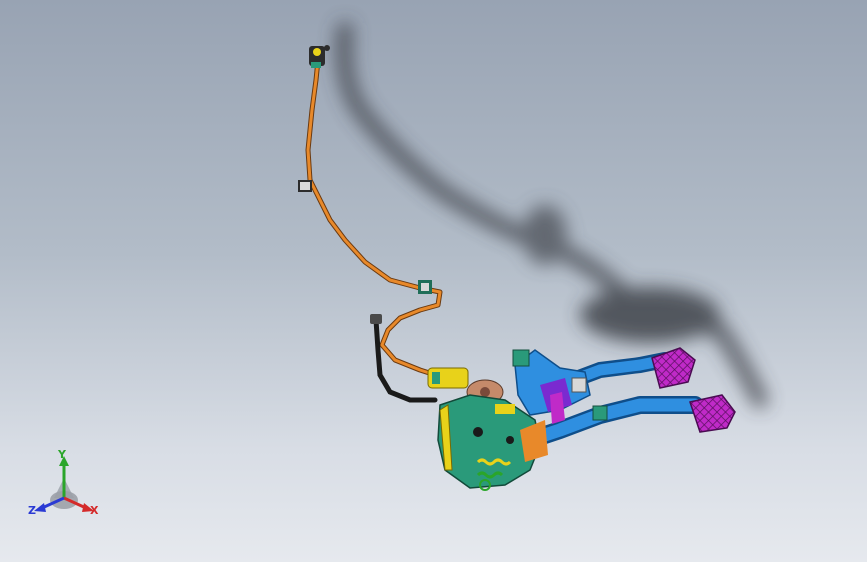  Describe the element at coordinates (425, 287) in the screenshot. I see `cable-clip-middle` at that location.